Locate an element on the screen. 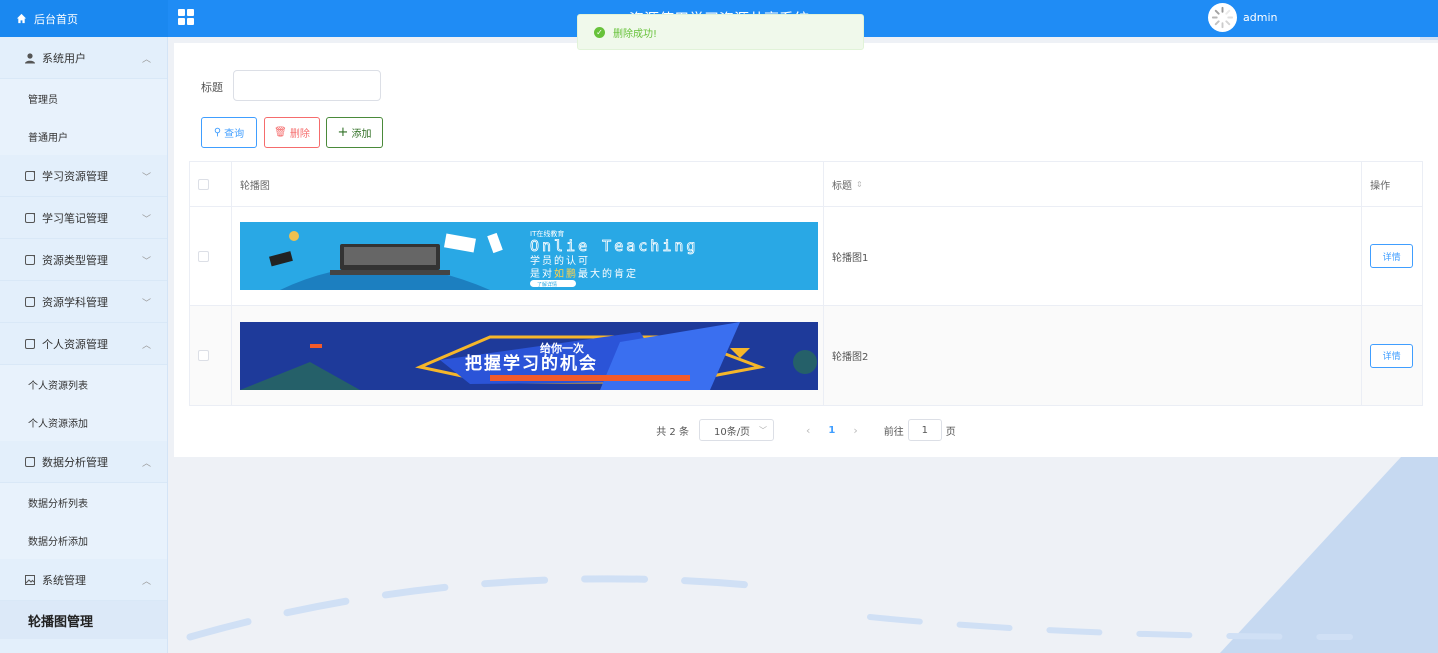 The image size is (1438, 653). avatar is located at coordinates (1222, 17).